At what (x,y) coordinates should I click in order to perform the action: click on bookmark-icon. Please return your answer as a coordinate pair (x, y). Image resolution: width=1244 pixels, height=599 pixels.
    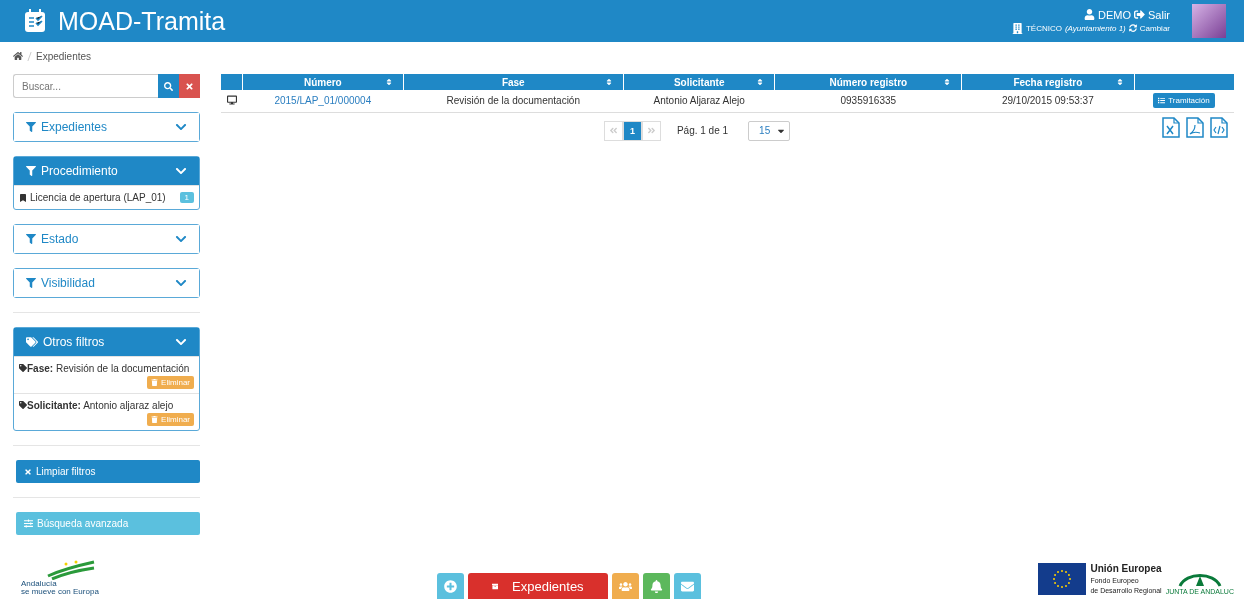
    Looking at the image, I should click on (23, 197).